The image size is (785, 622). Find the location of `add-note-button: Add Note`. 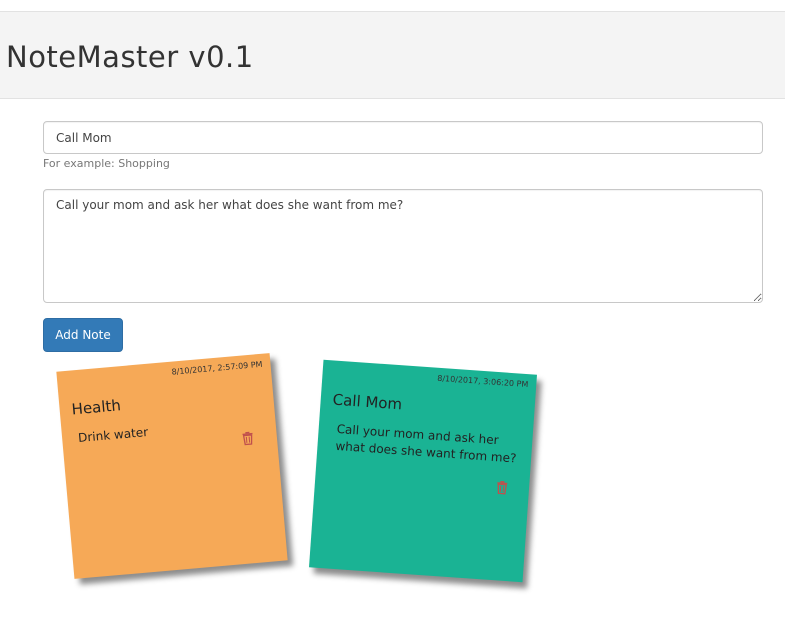

add-note-button: Add Note is located at coordinates (83, 335).